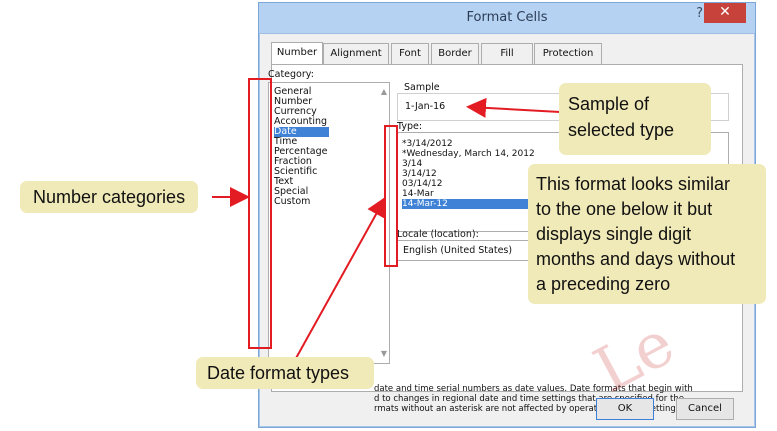 The height and width of the screenshot is (431, 777). I want to click on callout-sample-line: Sample of, so click(609, 104).